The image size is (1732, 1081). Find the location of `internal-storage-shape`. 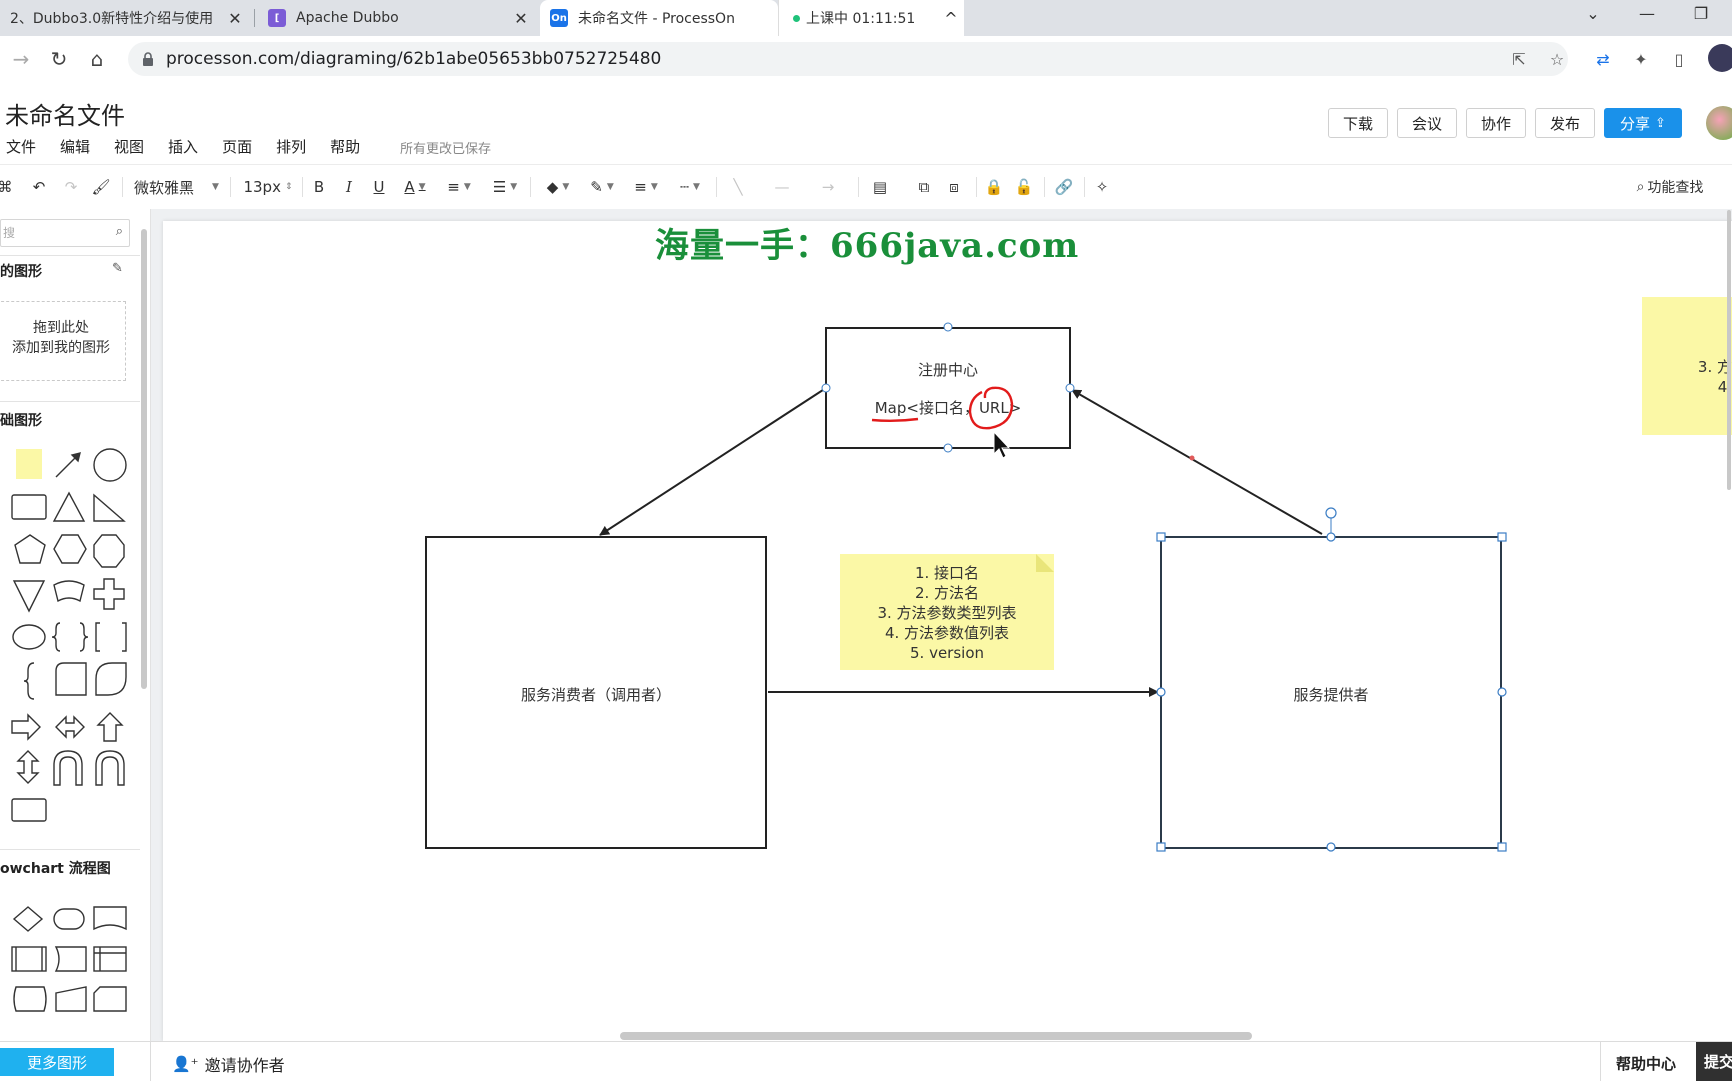

internal-storage-shape is located at coordinates (110, 959).